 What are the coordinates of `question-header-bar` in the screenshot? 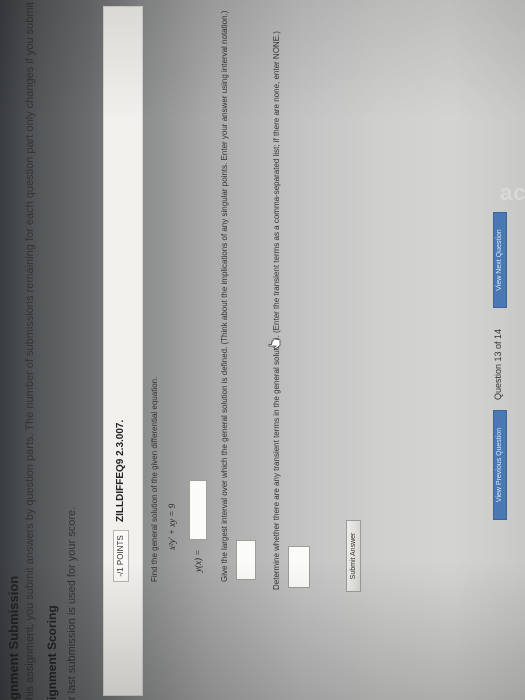 It's located at (123, 351).